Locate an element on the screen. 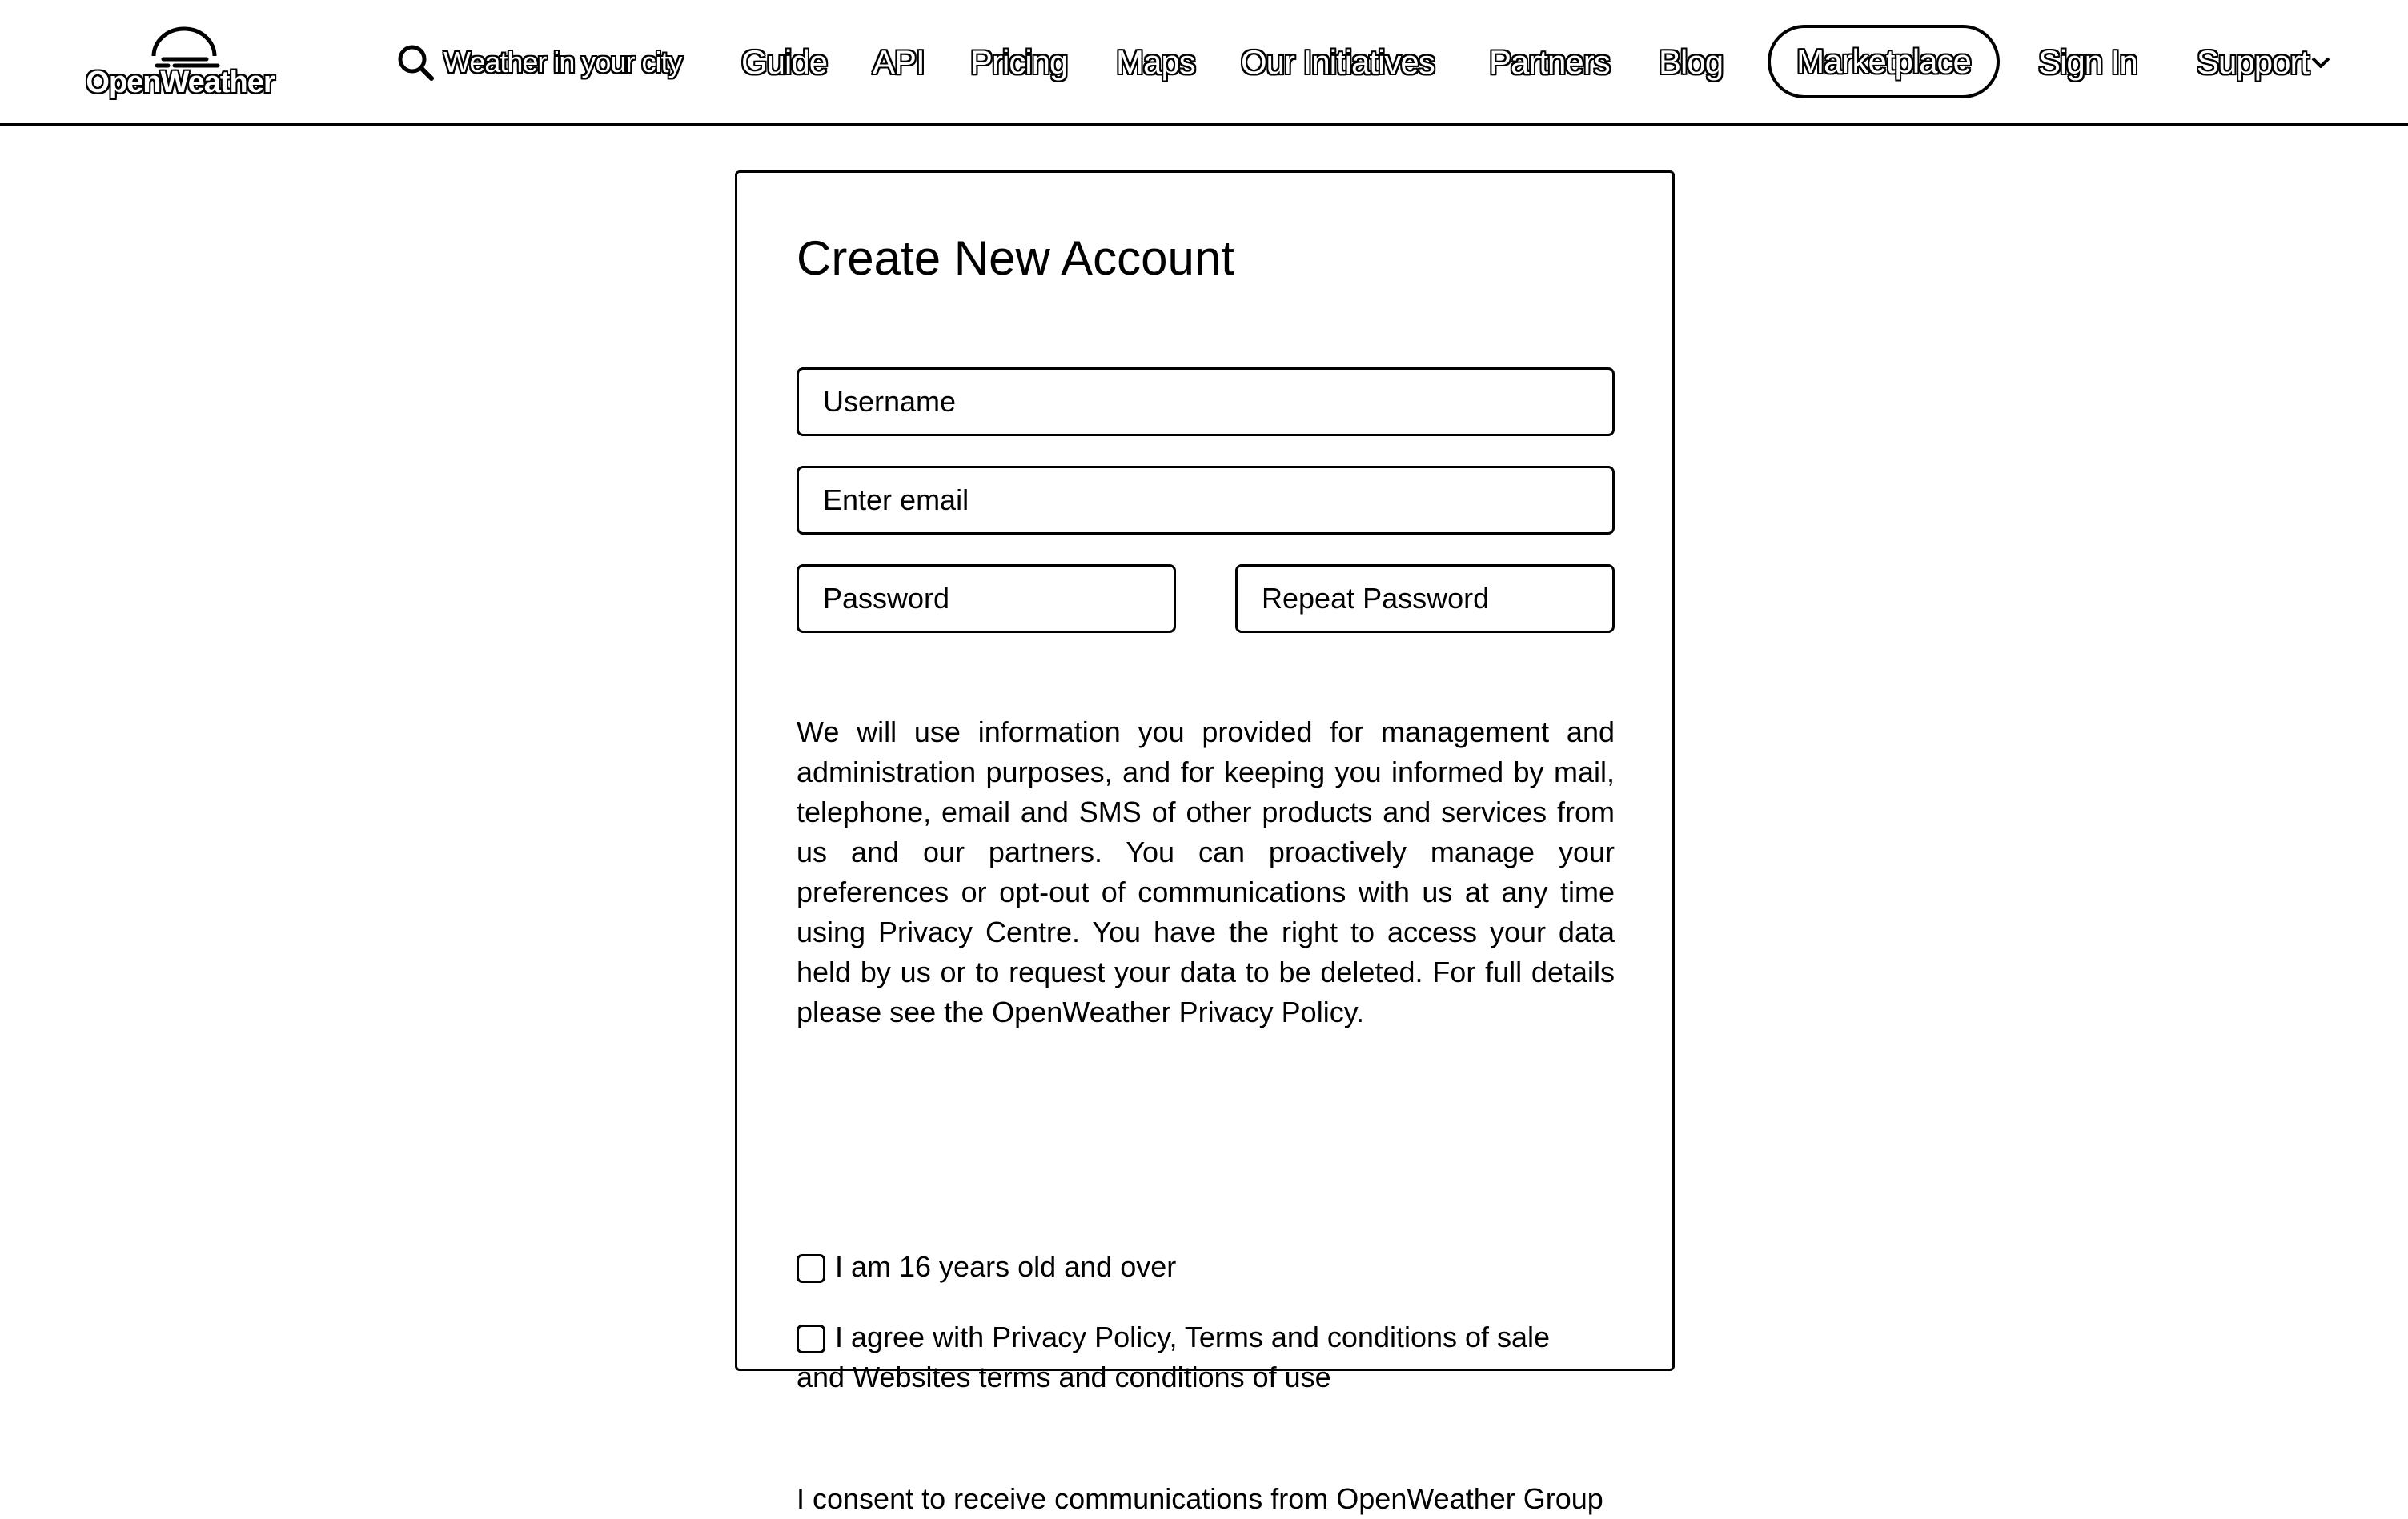 This screenshot has width=2408, height=1519. nav-blog: Blog is located at coordinates (1691, 62).